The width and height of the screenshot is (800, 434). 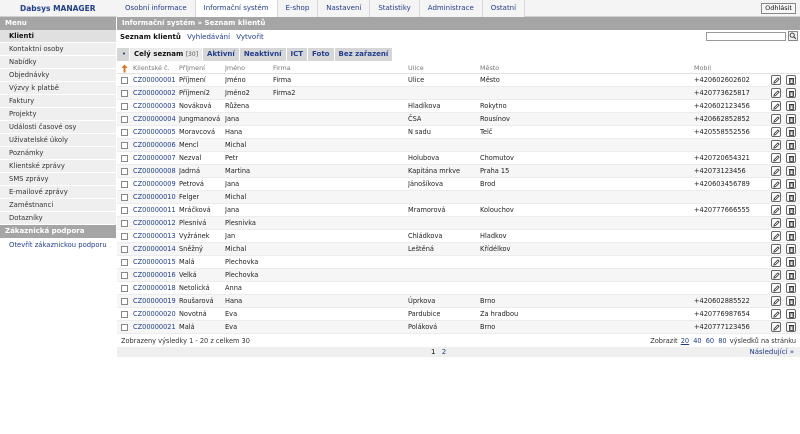 What do you see at coordinates (249, 37) in the screenshot?
I see `create-link: Vytvořit` at bounding box center [249, 37].